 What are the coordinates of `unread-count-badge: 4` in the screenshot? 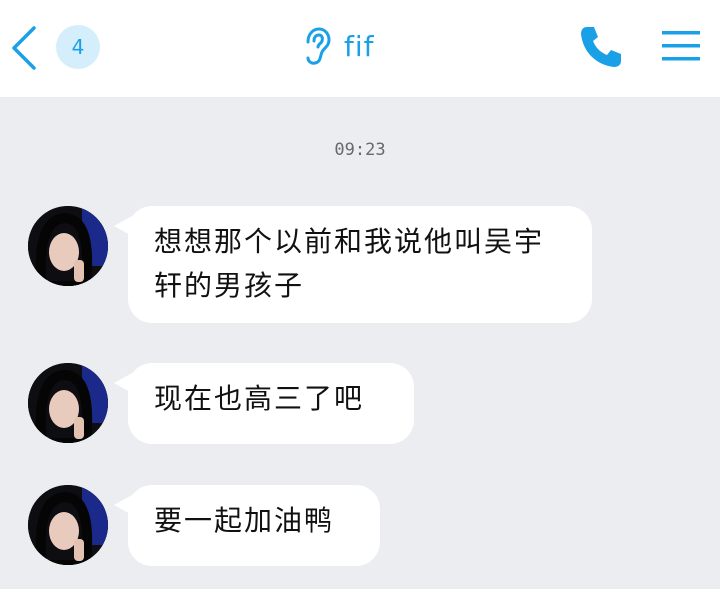 It's located at (78, 47).